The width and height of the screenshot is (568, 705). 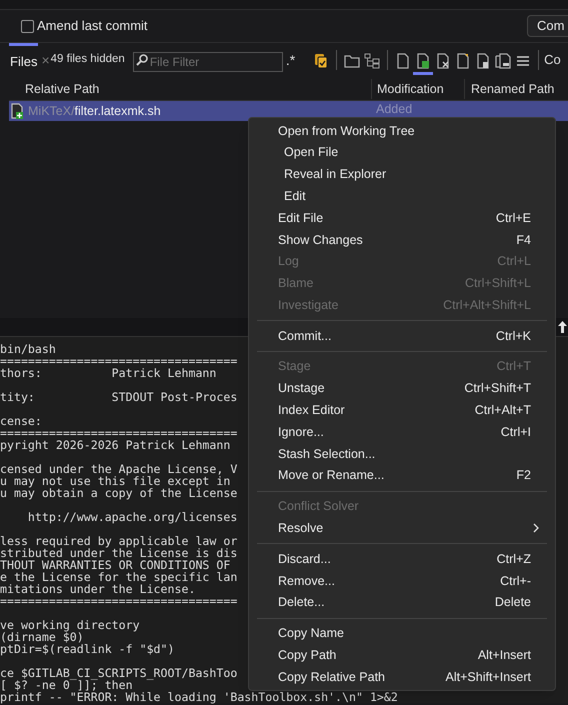 What do you see at coordinates (402, 529) in the screenshot?
I see `menu-item: Resolve` at bounding box center [402, 529].